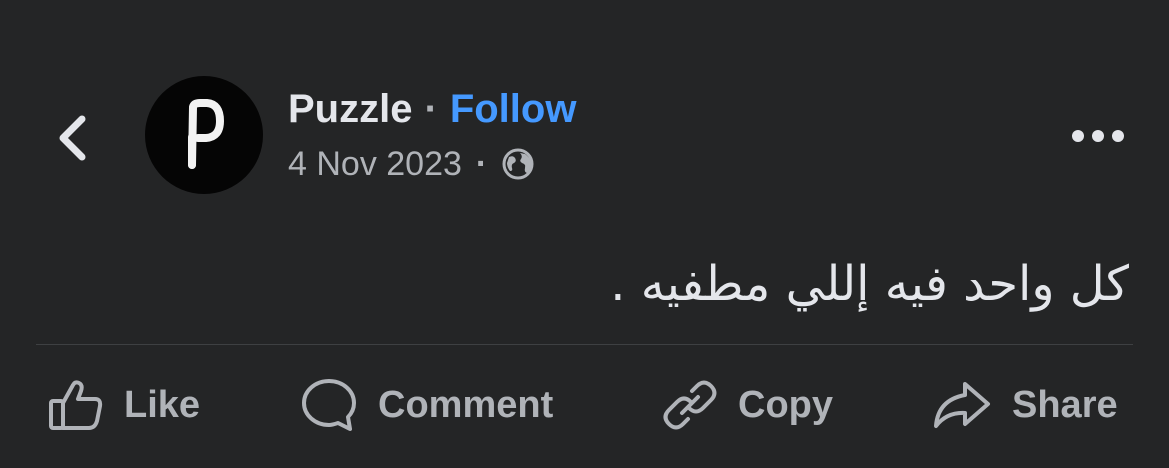 The image size is (1169, 468). I want to click on post-text: كل واحد فيه إللي مطفيه ., so click(869, 284).